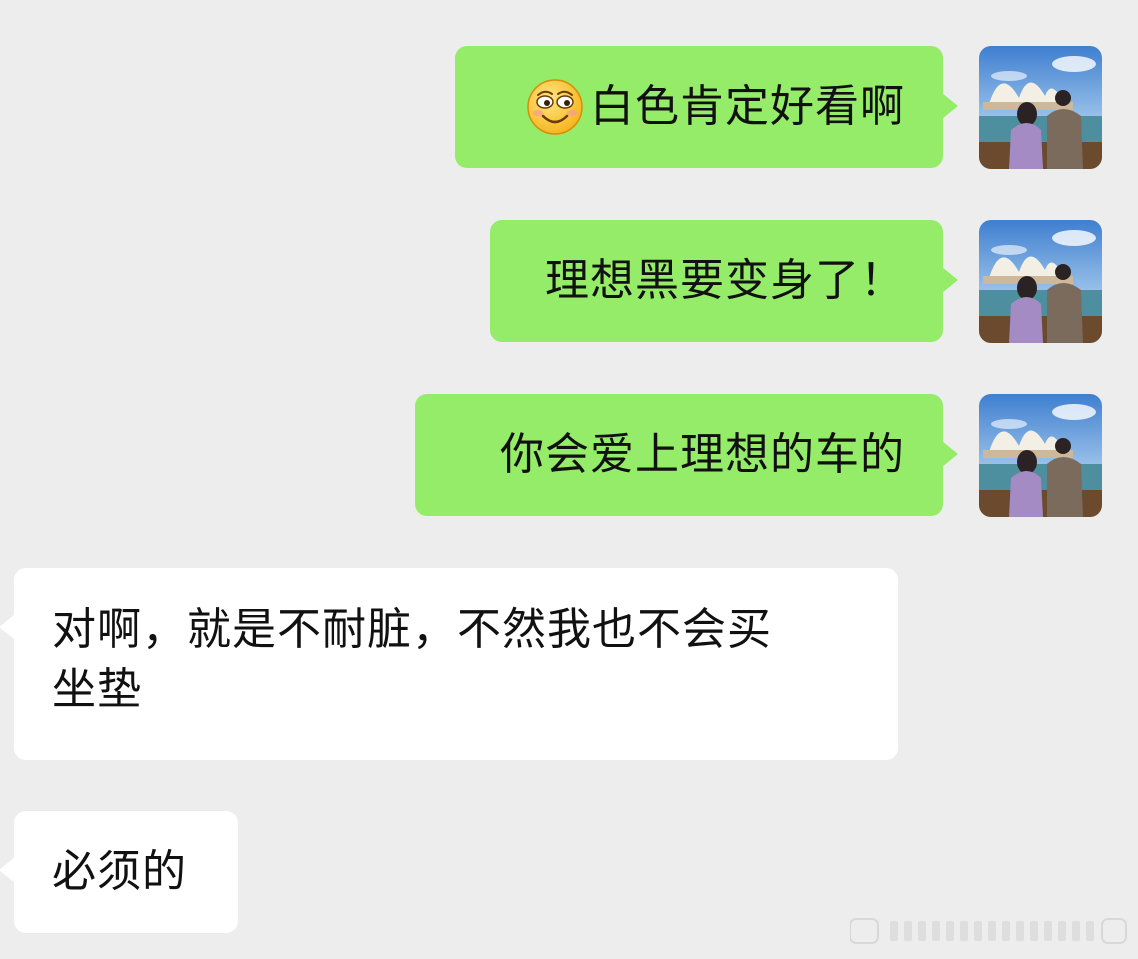 The image size is (1138, 959). I want to click on smiling-face-emoji-icon, so click(555, 107).